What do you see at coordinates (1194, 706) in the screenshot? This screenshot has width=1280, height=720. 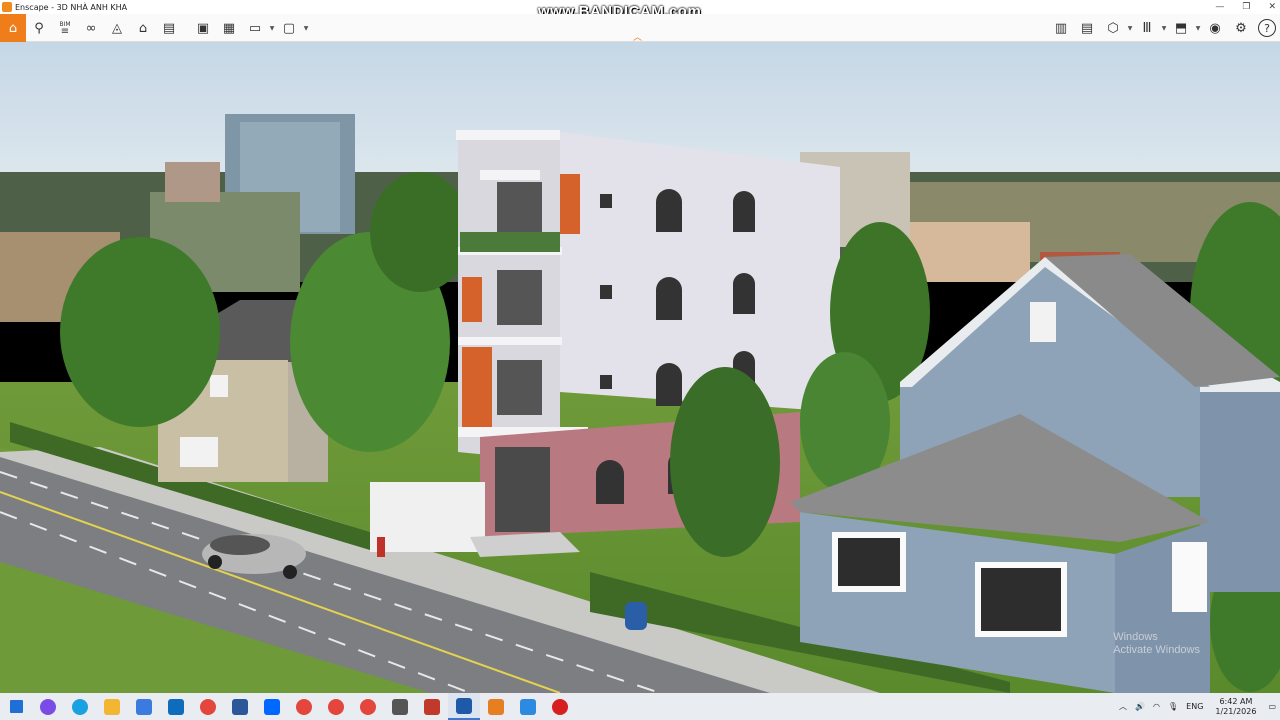 I see `language-indicator: ENG` at bounding box center [1194, 706].